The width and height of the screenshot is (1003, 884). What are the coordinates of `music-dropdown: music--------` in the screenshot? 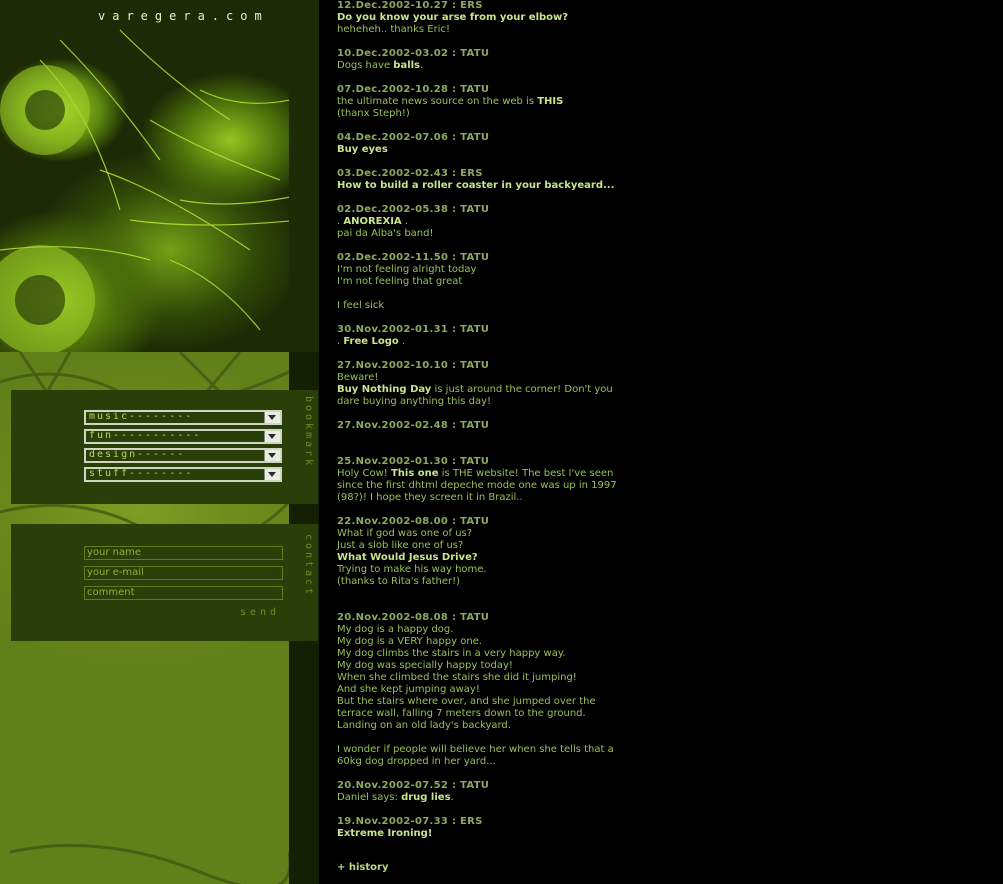 It's located at (183, 417).